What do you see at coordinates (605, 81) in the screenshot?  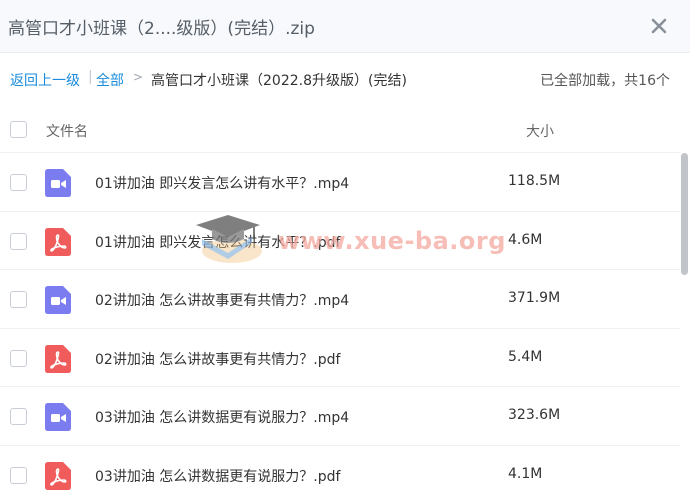 I see `load-status: 已全部加载，共16个` at bounding box center [605, 81].